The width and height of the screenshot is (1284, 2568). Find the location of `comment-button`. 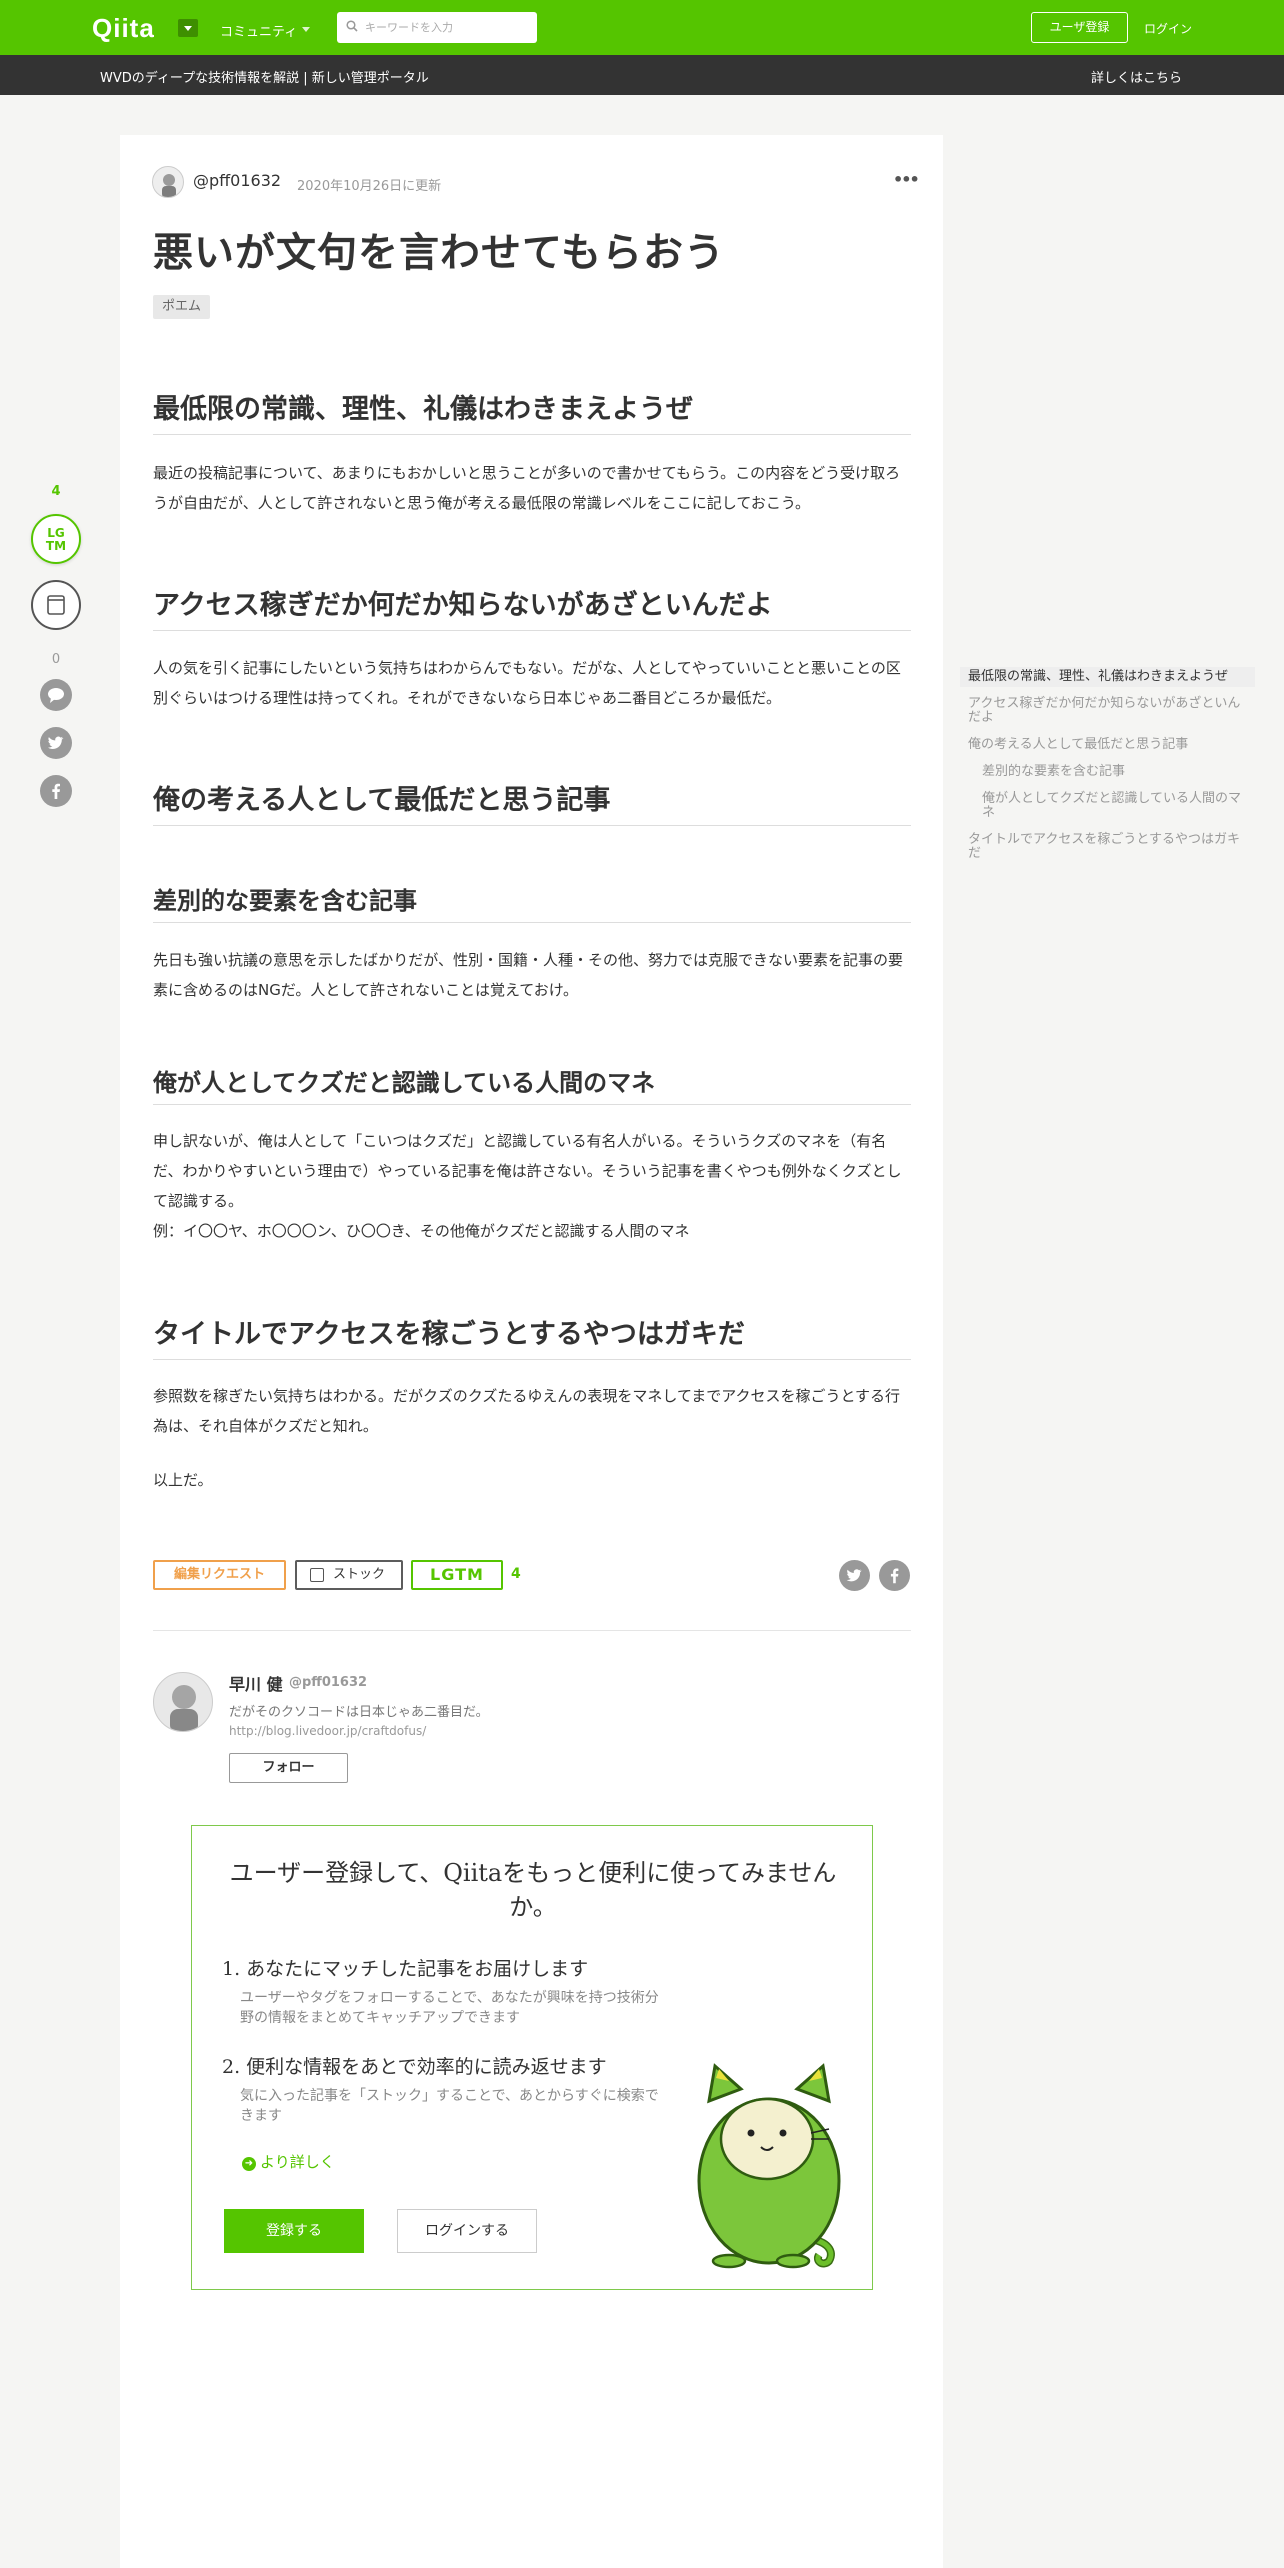

comment-button is located at coordinates (56, 695).